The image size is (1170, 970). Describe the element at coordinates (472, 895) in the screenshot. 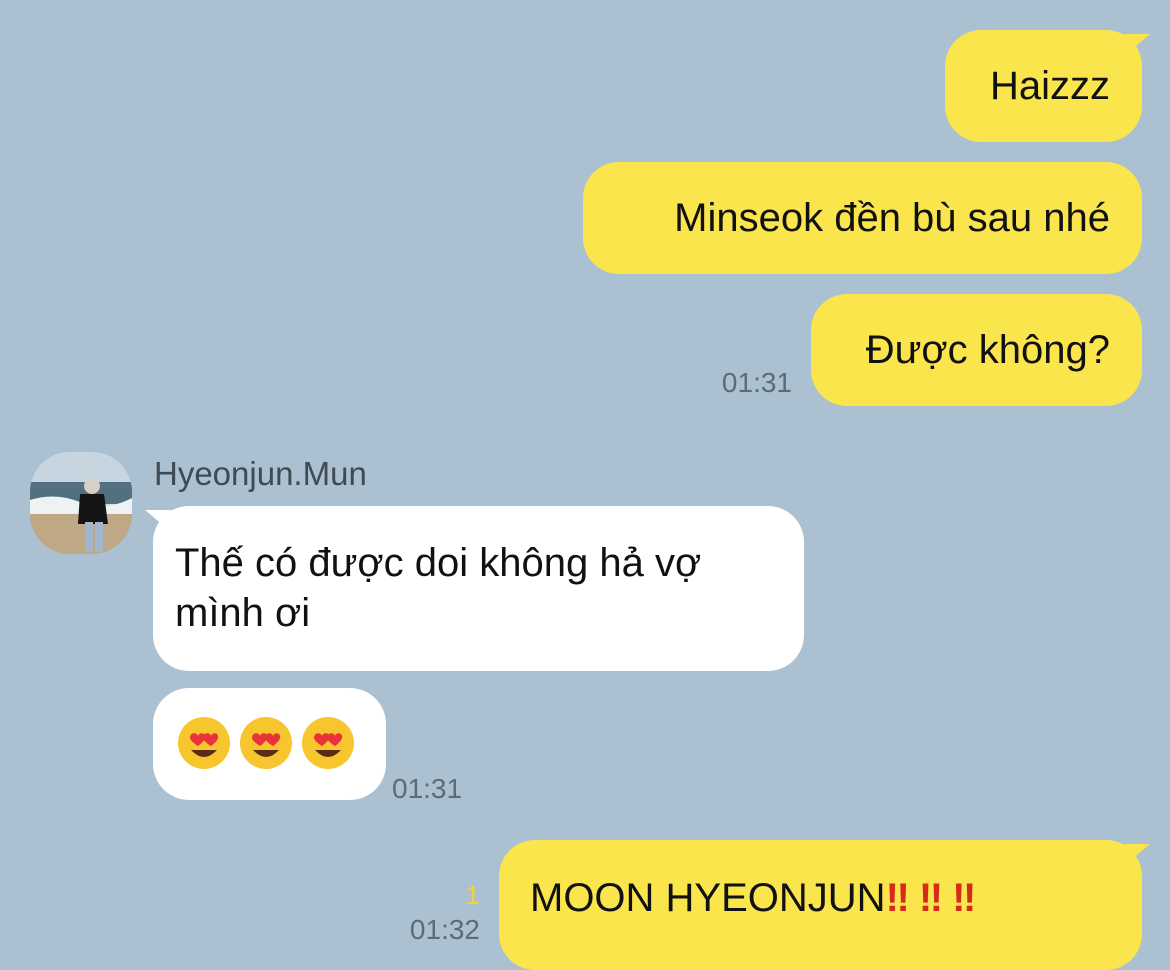

I see `unread-count: 1` at that location.